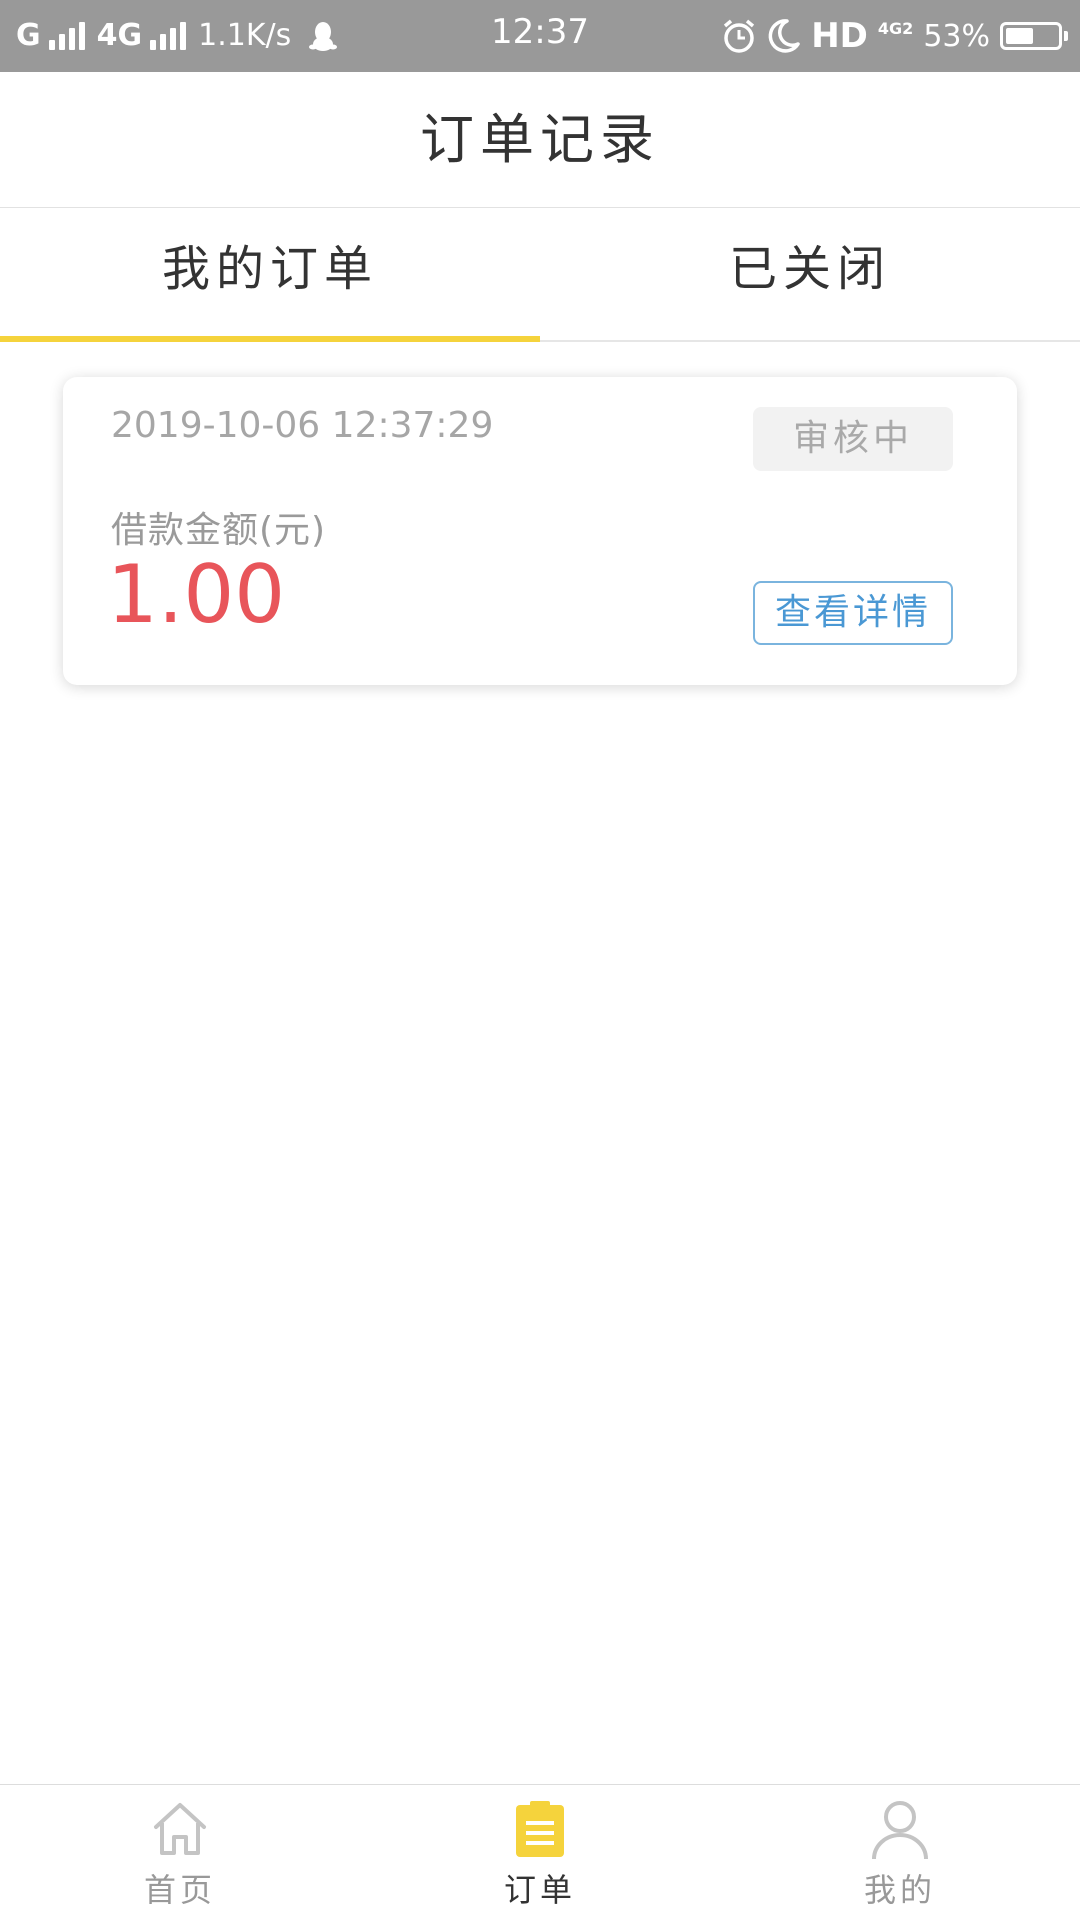  What do you see at coordinates (839, 36) in the screenshot?
I see `hd-indicator: HD` at bounding box center [839, 36].